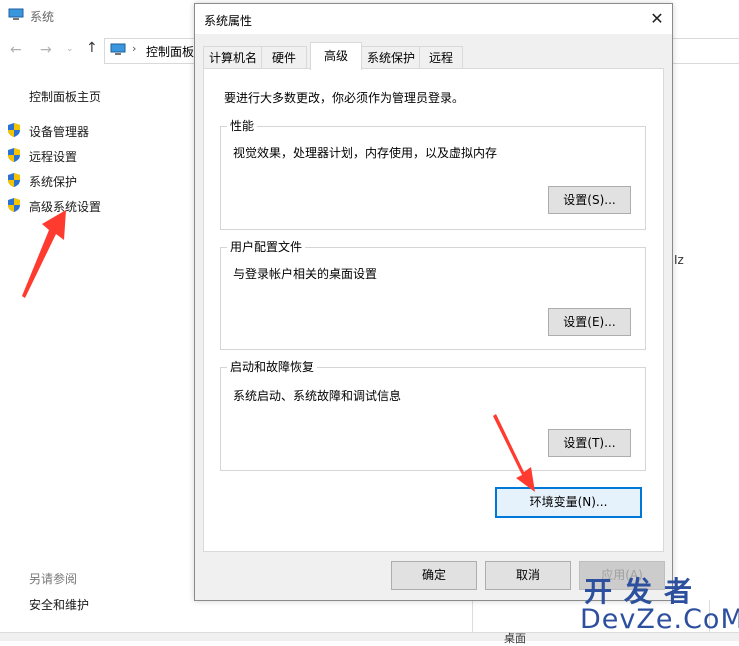  I want to click on user-profiles-group-title: 用户配置文件, so click(266, 247).